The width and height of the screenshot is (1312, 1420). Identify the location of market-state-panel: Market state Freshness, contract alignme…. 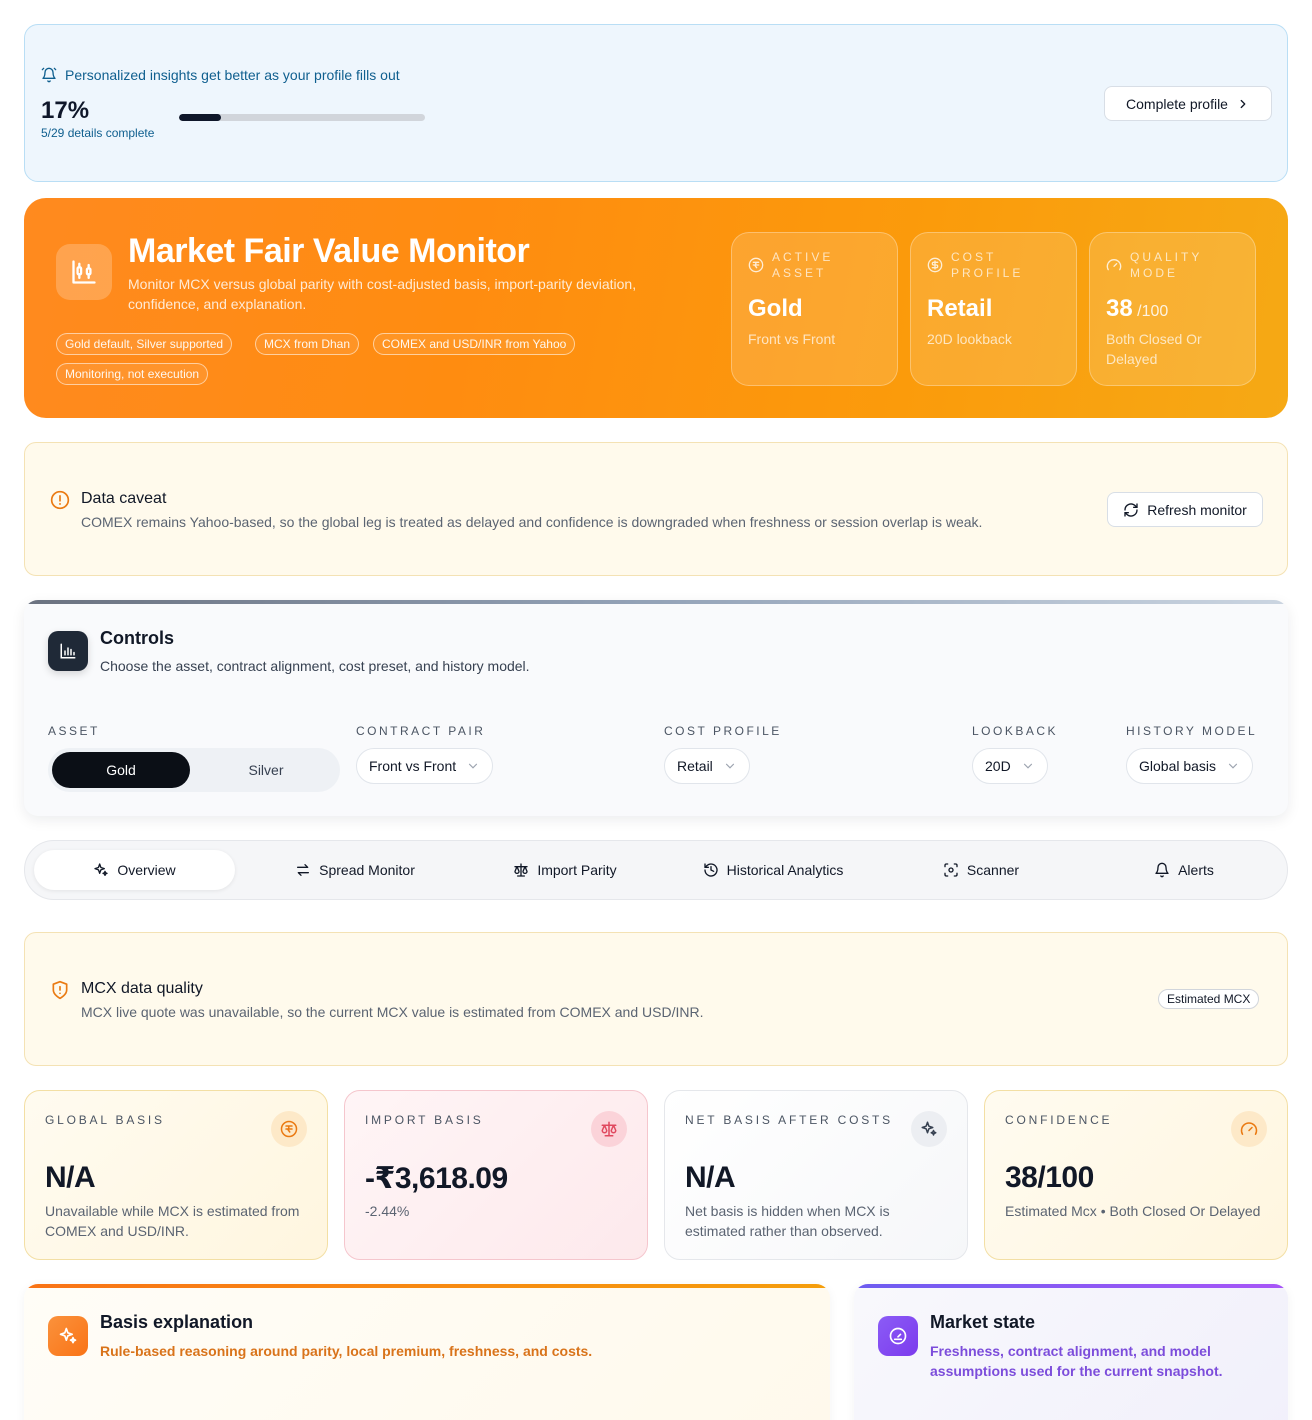
(1071, 1352).